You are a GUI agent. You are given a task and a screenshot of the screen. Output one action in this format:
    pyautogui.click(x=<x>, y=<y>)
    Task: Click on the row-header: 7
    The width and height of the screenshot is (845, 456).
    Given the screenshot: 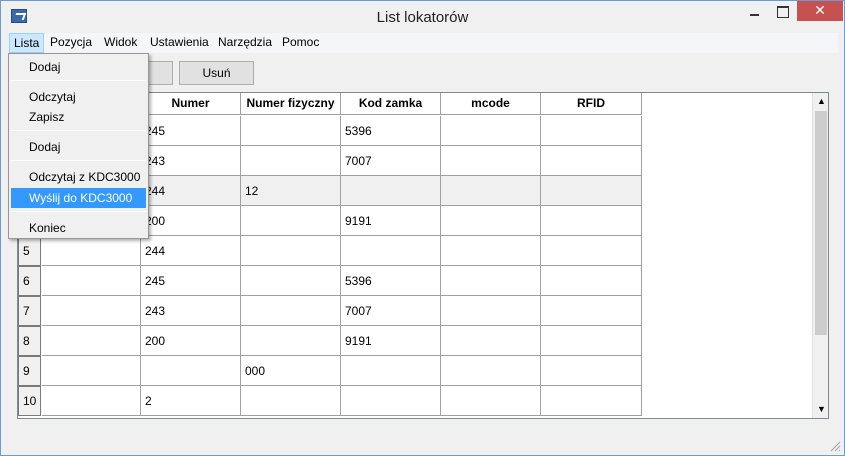 What is the action you would take?
    pyautogui.click(x=29, y=311)
    